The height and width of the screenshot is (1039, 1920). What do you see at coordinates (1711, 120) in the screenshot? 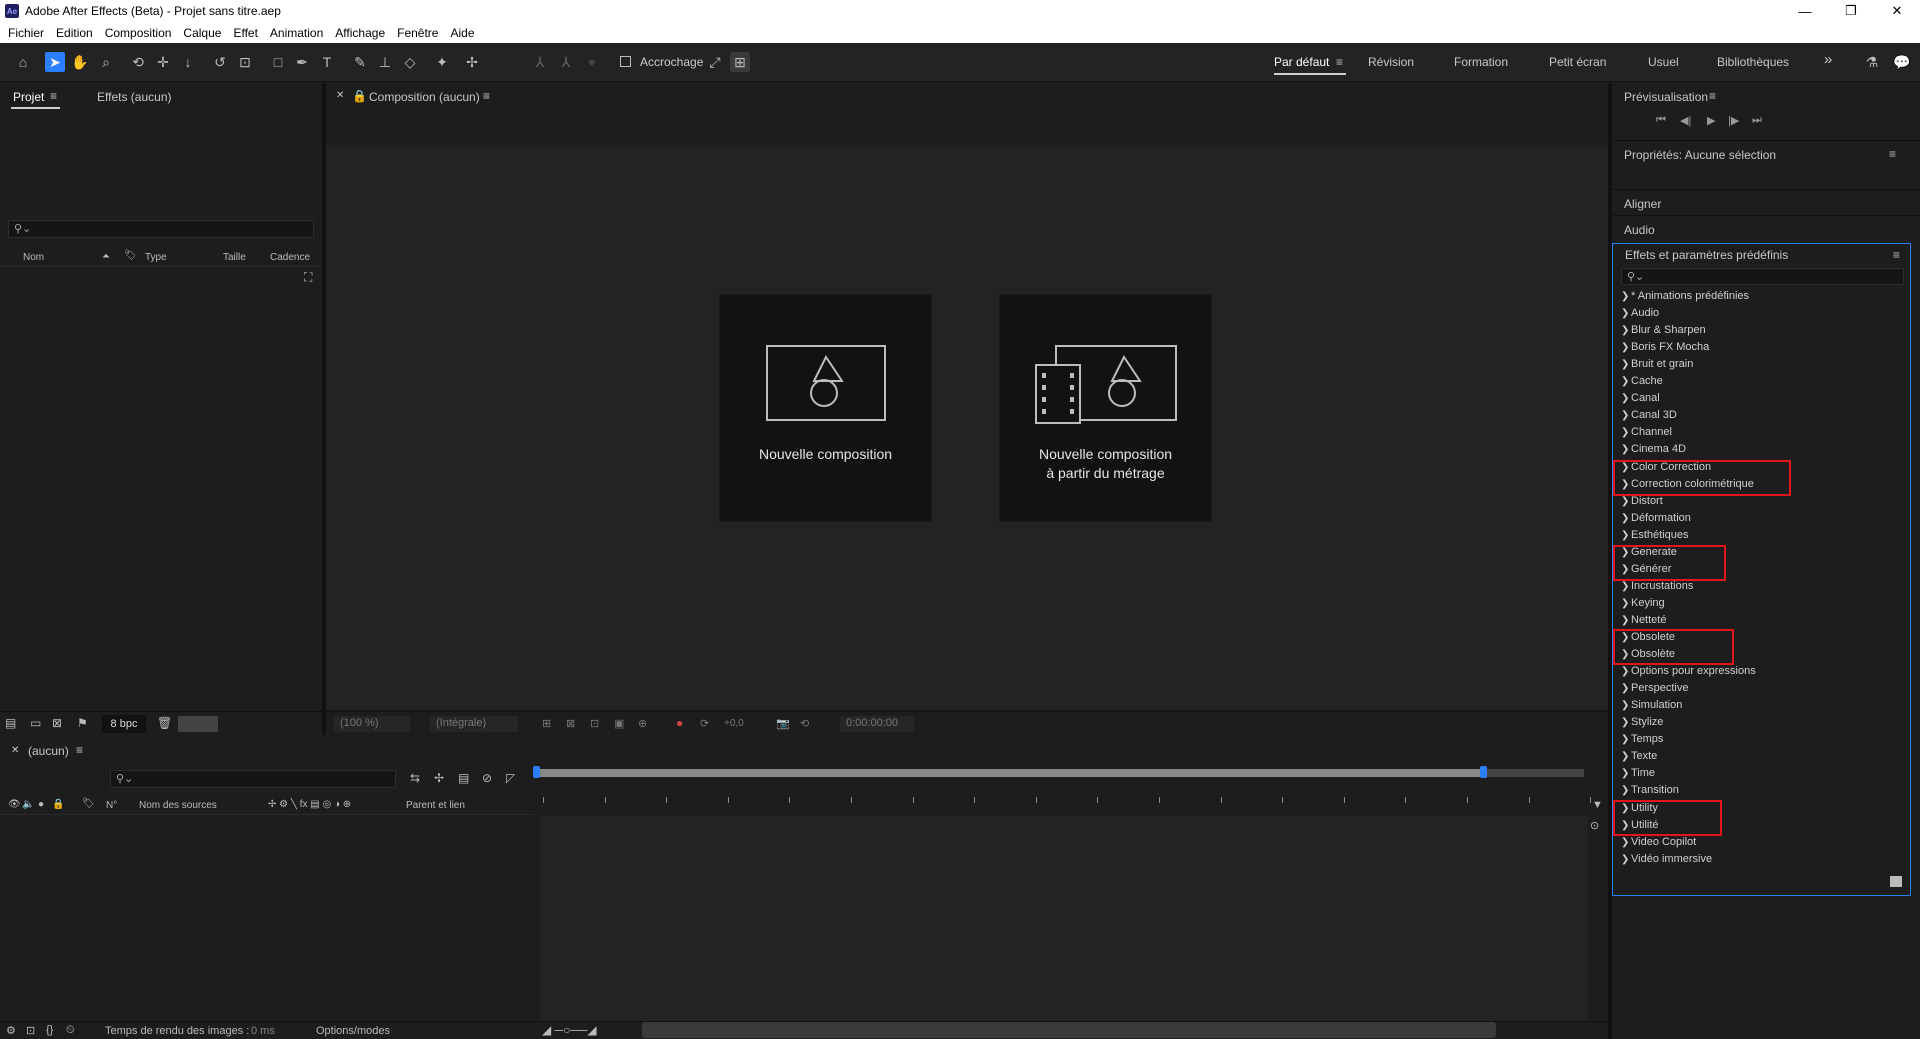
I see `play-icon: ▶` at bounding box center [1711, 120].